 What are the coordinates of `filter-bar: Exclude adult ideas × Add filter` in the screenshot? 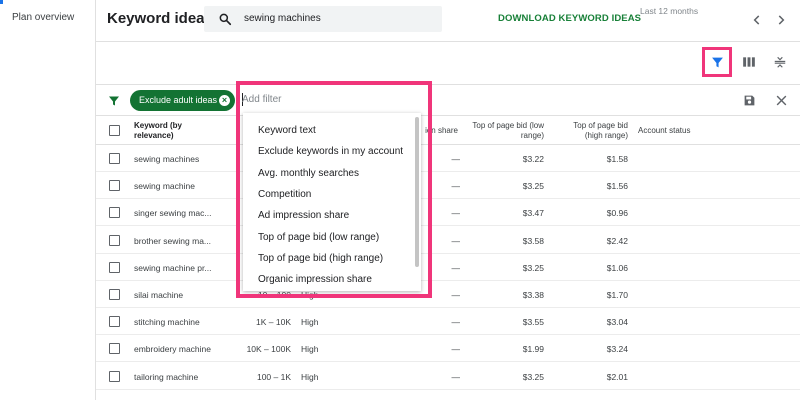 It's located at (448, 100).